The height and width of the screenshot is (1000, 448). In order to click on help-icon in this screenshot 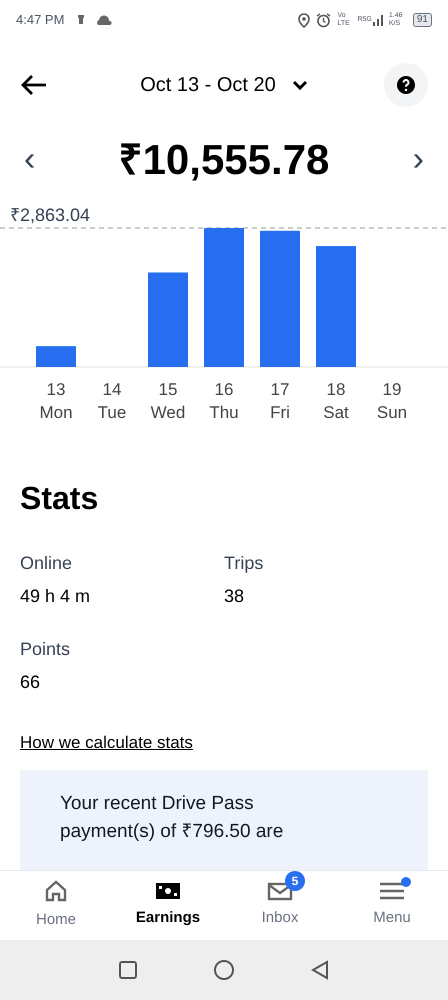, I will do `click(406, 85)`.